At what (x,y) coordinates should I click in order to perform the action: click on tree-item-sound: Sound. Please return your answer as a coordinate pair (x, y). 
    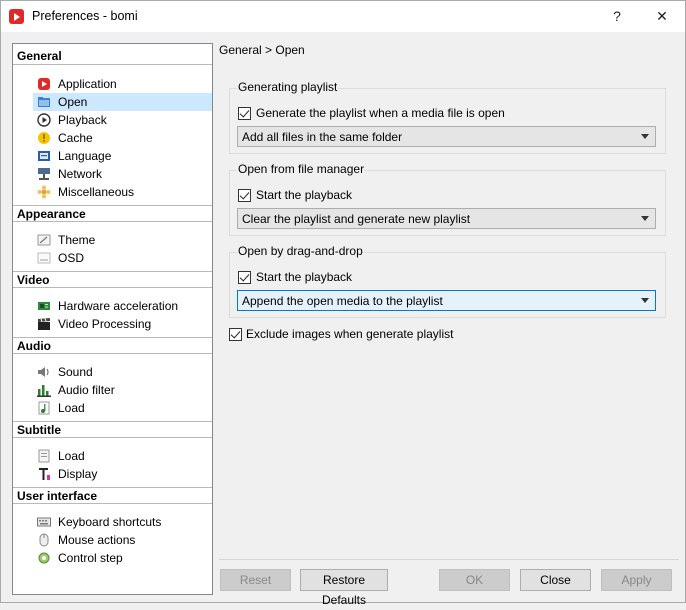
    Looking at the image, I should click on (122, 372).